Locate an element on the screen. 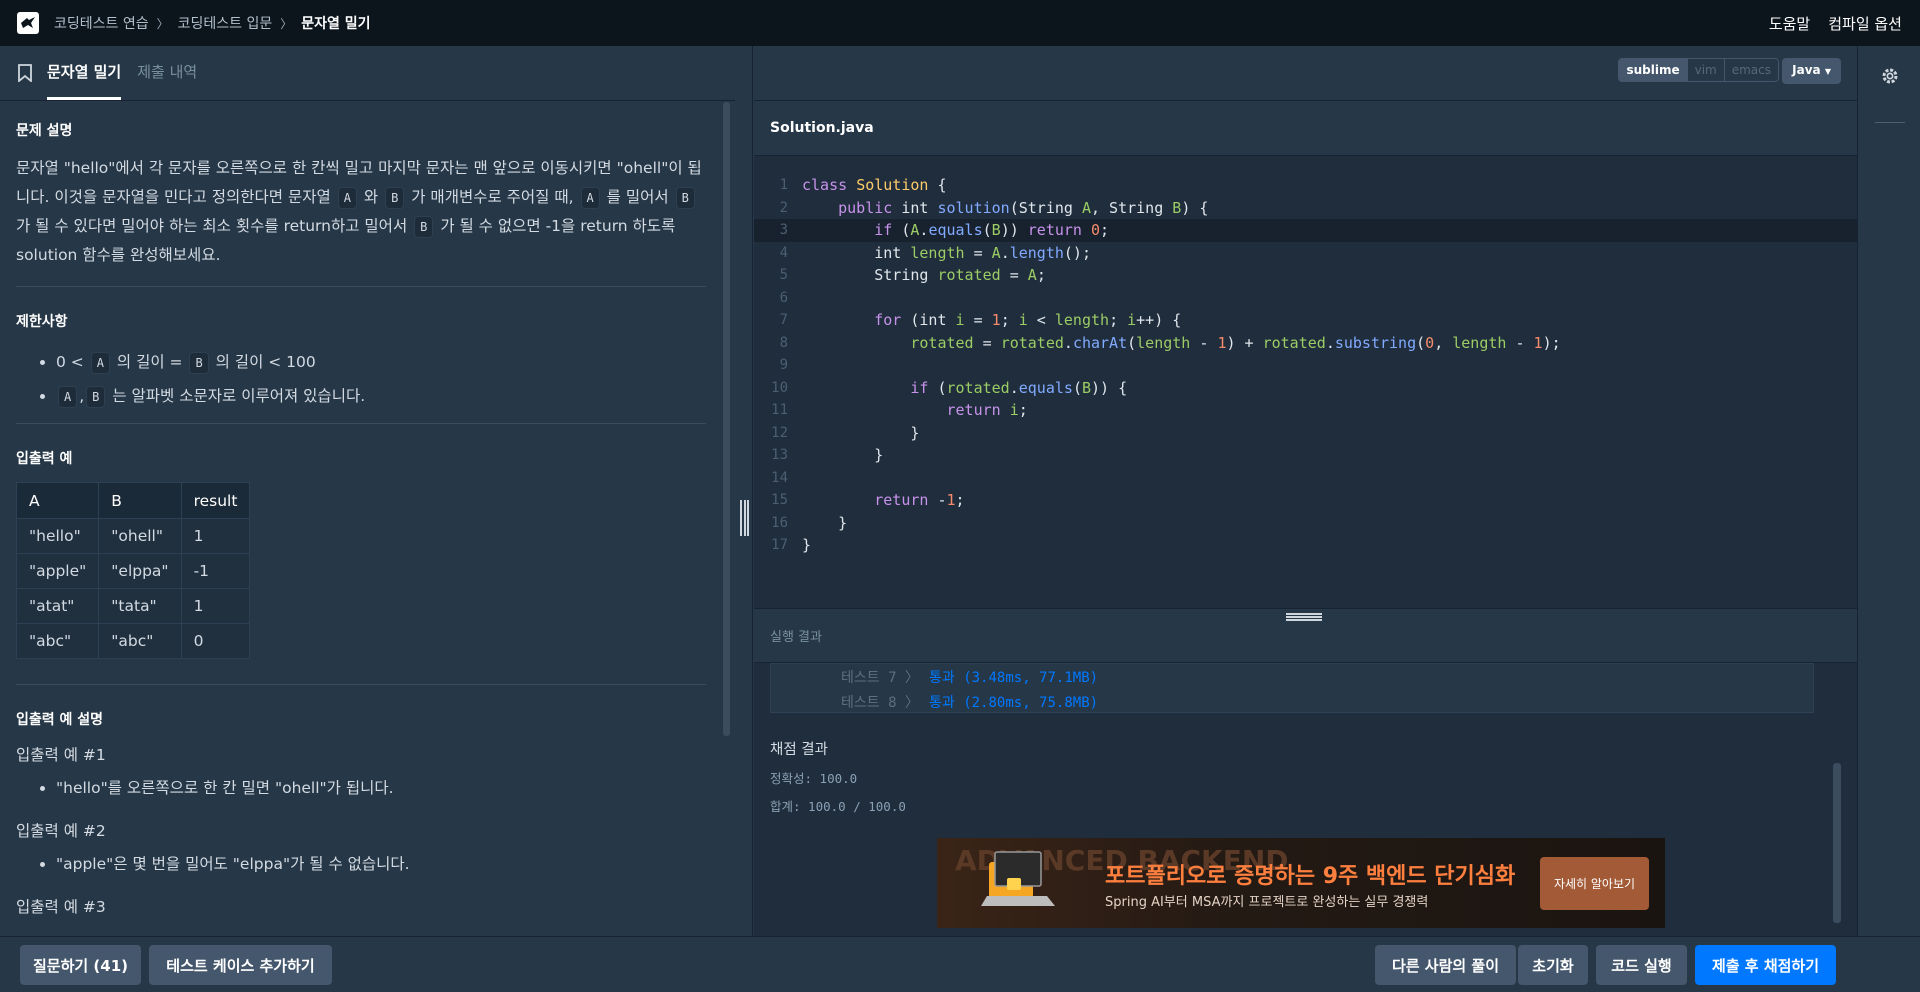 The height and width of the screenshot is (992, 1920). test-row: 테스트 8 〉 통과 (2.80ms, 75.8MB) is located at coordinates (1327, 701).